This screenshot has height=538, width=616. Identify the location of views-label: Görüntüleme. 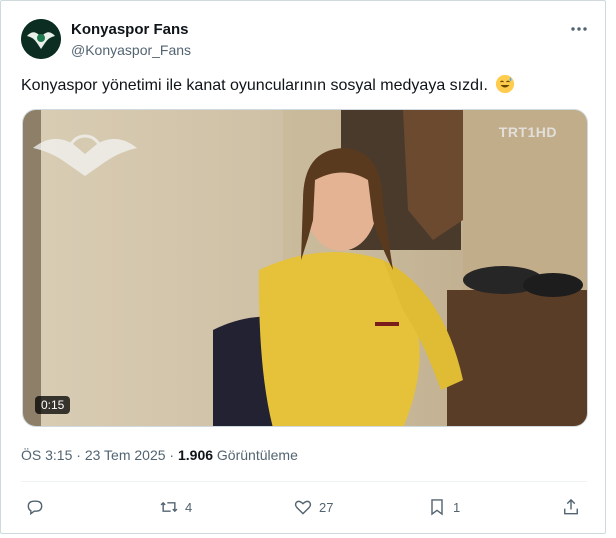
(257, 455).